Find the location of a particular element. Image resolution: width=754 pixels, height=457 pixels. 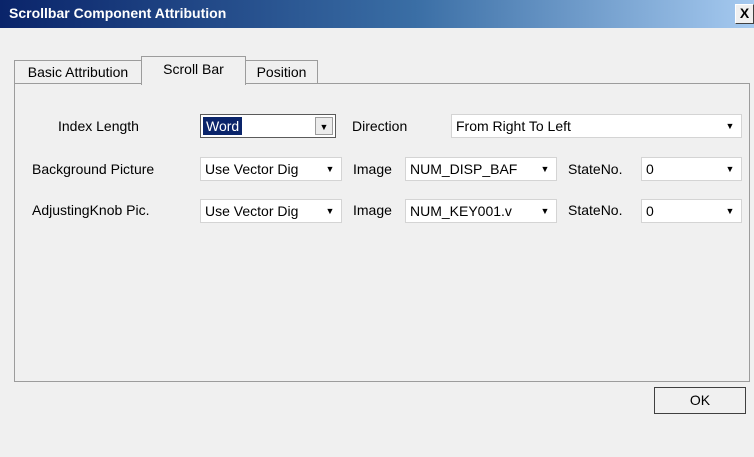

direction-value: From Right To Left is located at coordinates (513, 126).